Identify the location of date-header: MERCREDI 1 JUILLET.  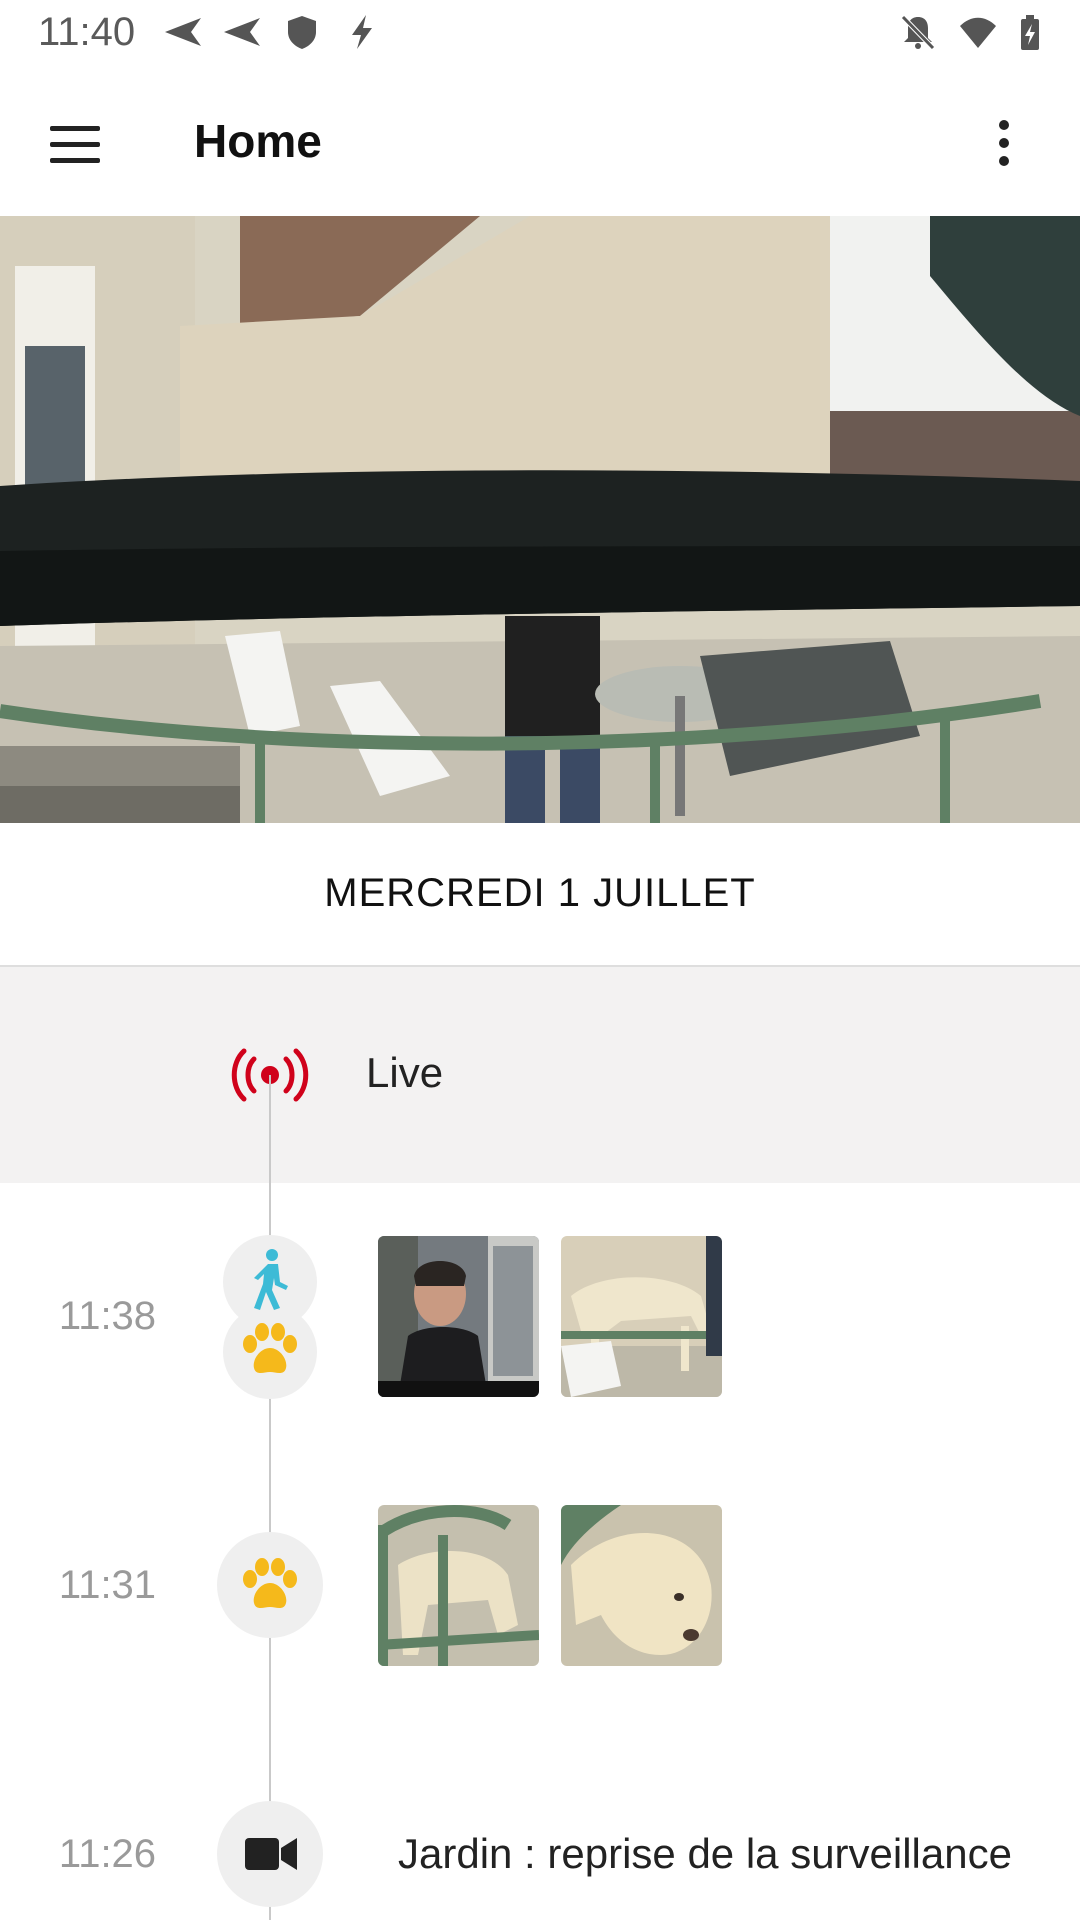
(540, 895).